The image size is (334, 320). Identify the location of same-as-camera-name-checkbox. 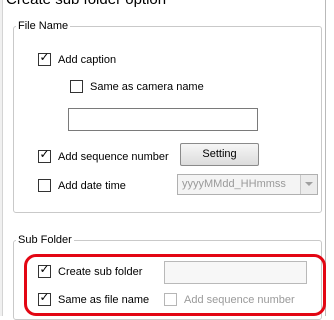
(76, 86).